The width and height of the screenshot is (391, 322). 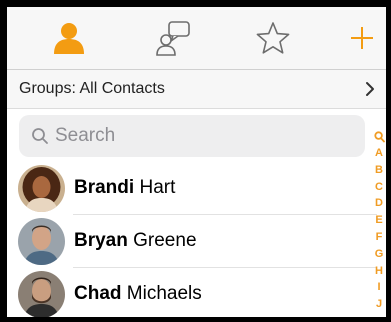 What do you see at coordinates (378, 287) in the screenshot?
I see `index-letter: I` at bounding box center [378, 287].